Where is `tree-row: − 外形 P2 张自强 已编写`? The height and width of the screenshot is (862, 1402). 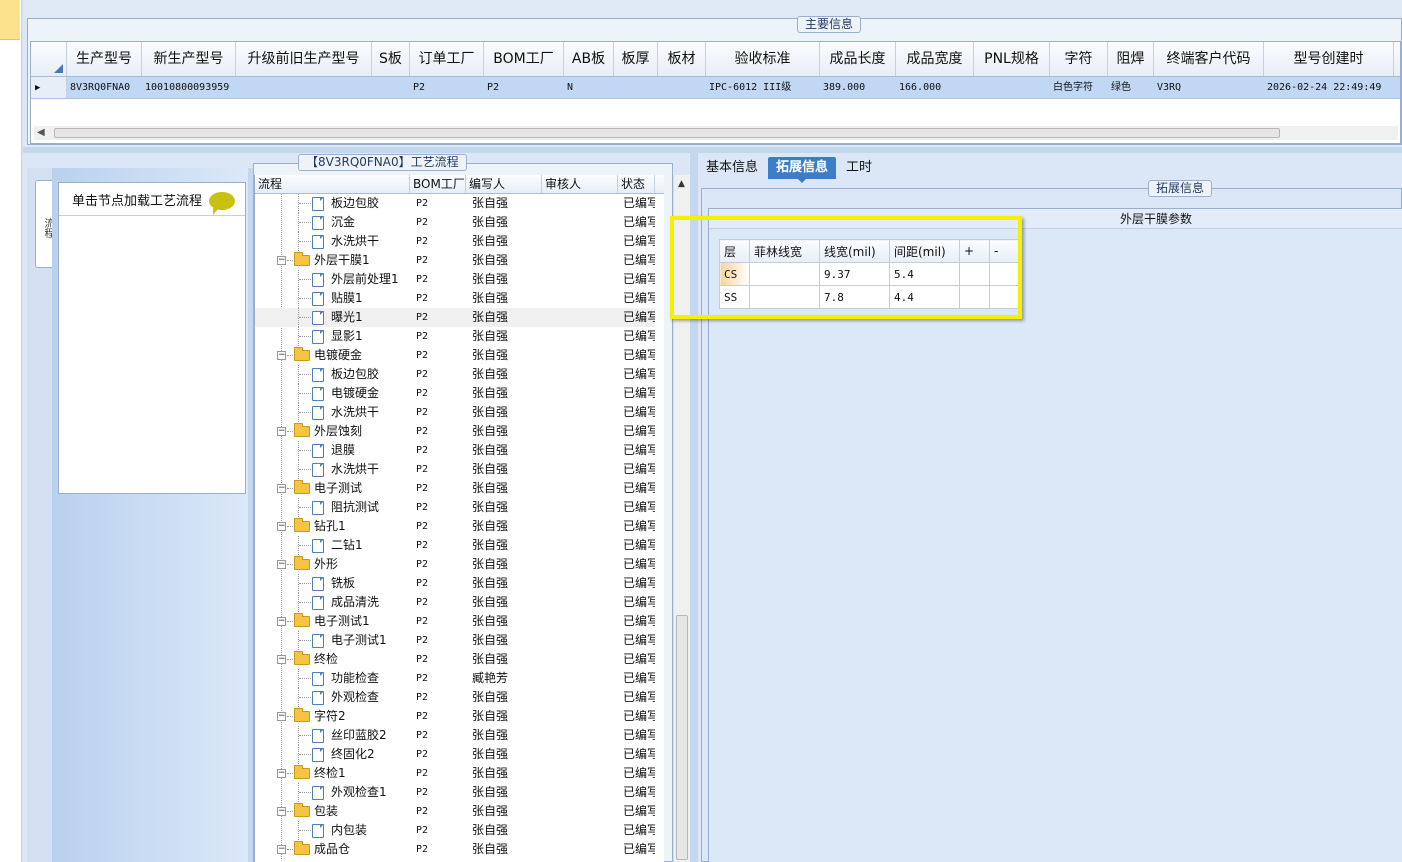
tree-row: − 外形 P2 张自强 已编写 is located at coordinates (455, 564).